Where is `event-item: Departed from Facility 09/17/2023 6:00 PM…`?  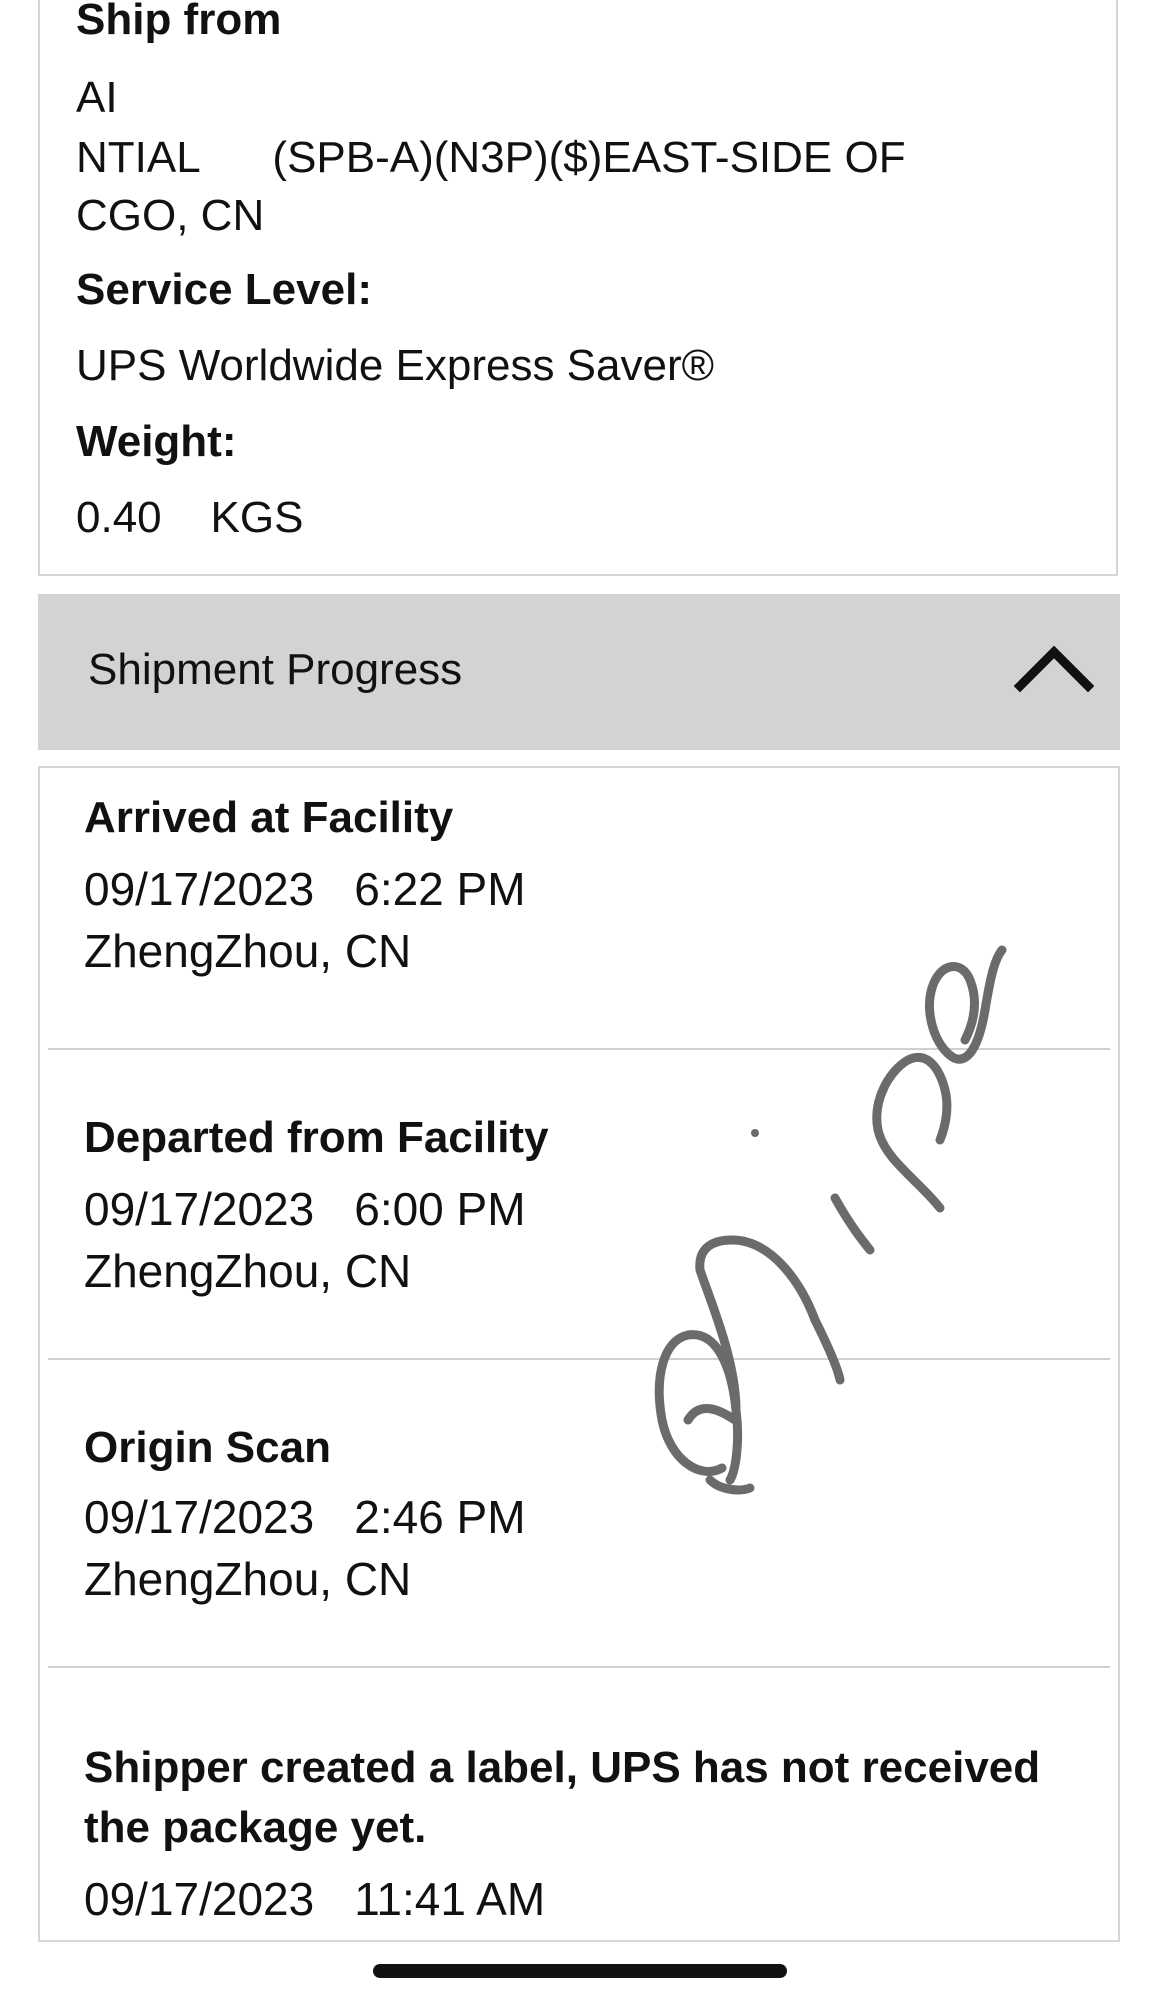
event-item: Departed from Facility 09/17/2023 6:00 PM… is located at coordinates (579, 1205).